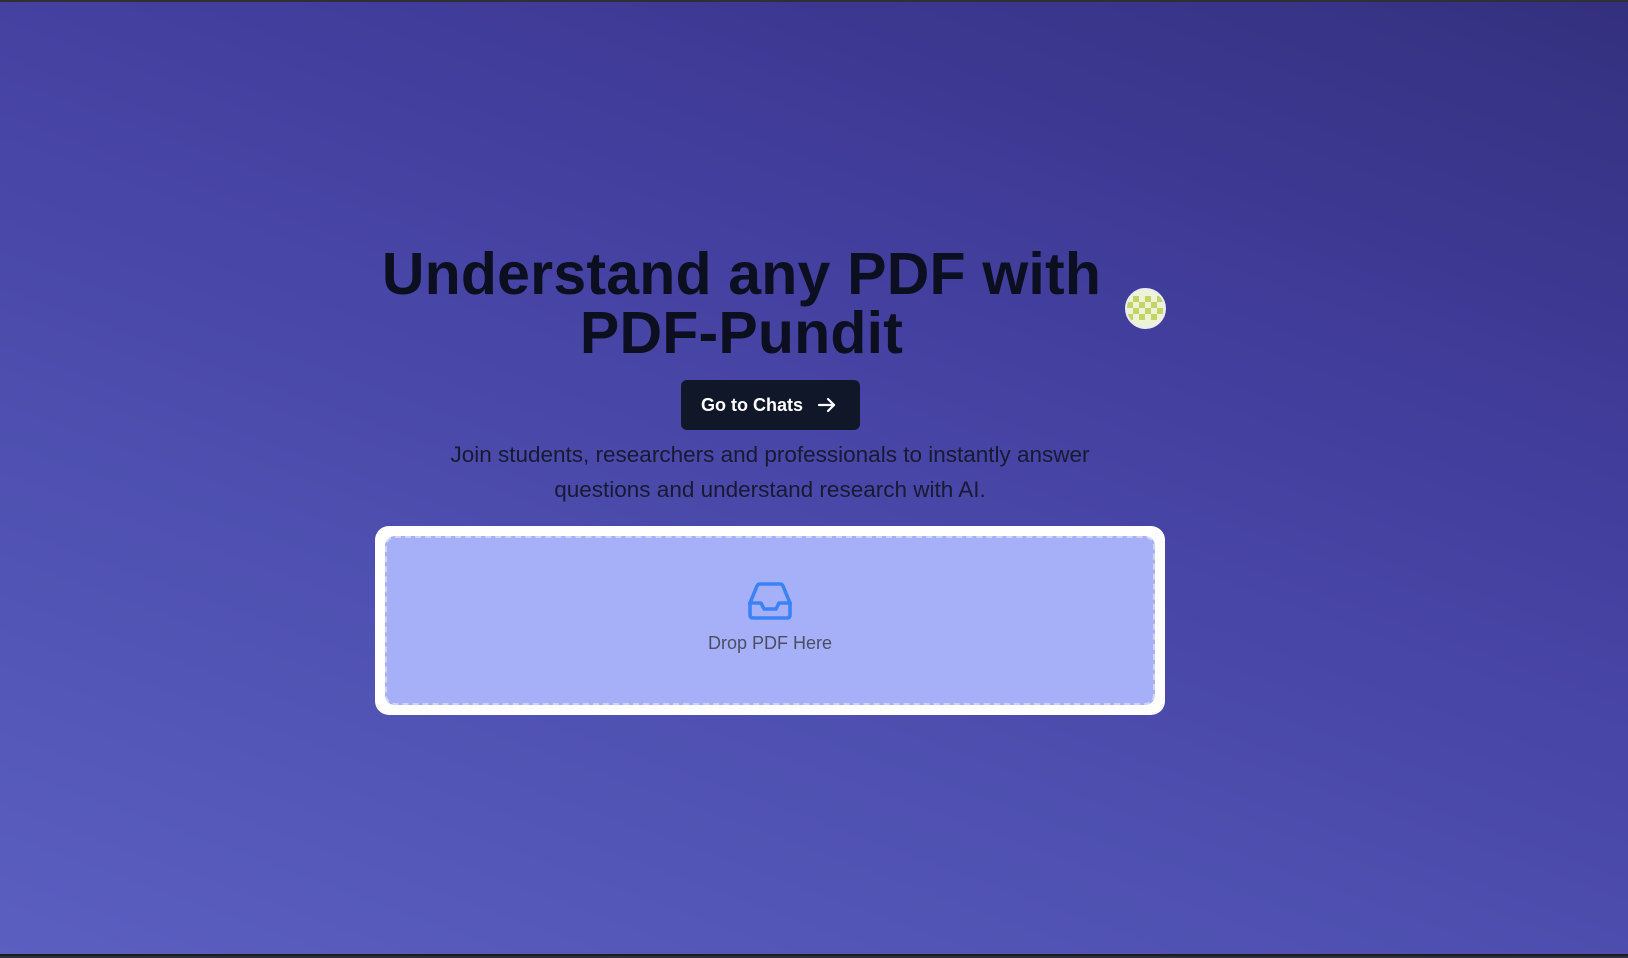 This screenshot has width=1628, height=958. I want to click on go-to-chats-button: Go to Chats, so click(770, 405).